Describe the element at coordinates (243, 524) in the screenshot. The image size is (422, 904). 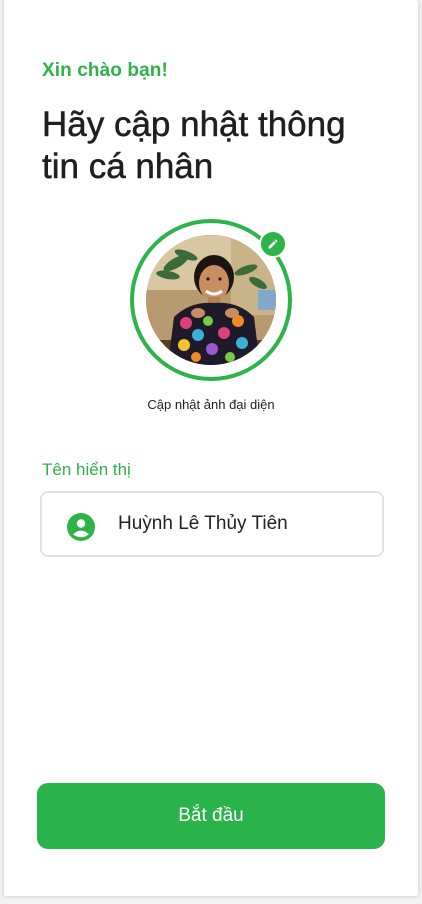
I see `display-name-input` at that location.